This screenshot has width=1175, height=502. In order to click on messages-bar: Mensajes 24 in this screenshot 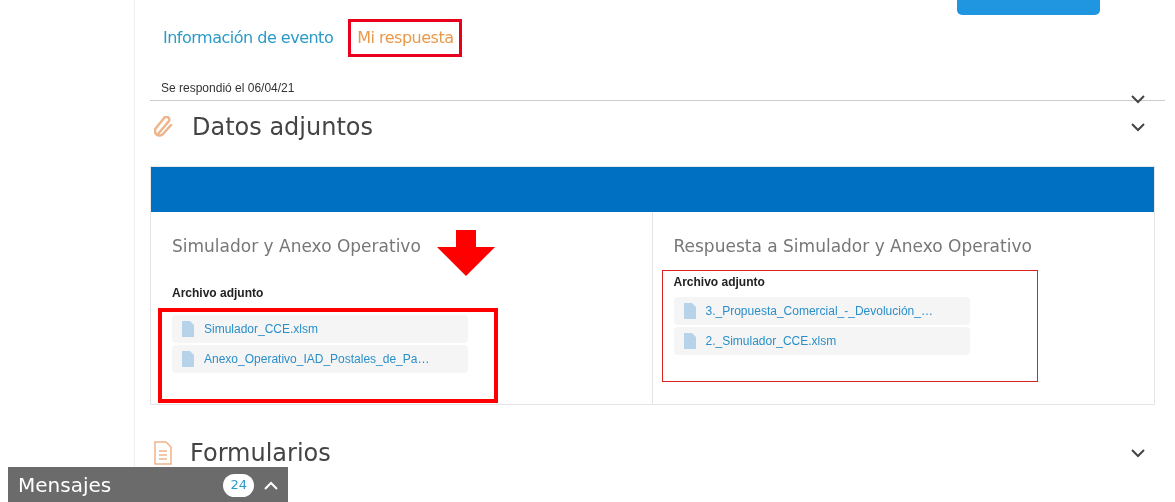, I will do `click(148, 484)`.